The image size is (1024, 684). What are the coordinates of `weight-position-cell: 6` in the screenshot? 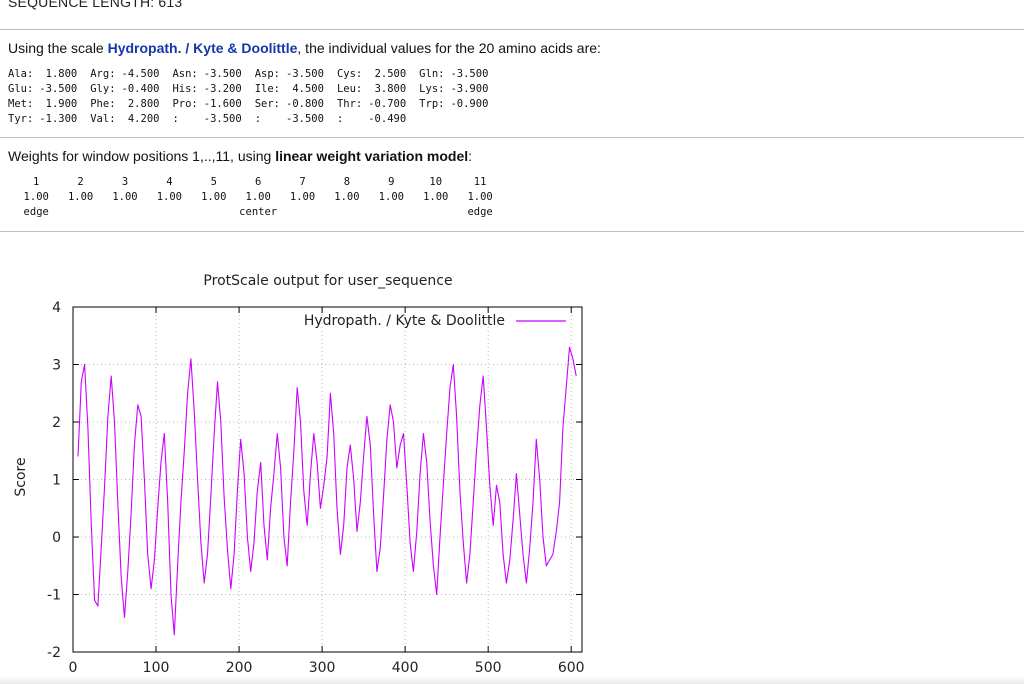 It's located at (258, 182).